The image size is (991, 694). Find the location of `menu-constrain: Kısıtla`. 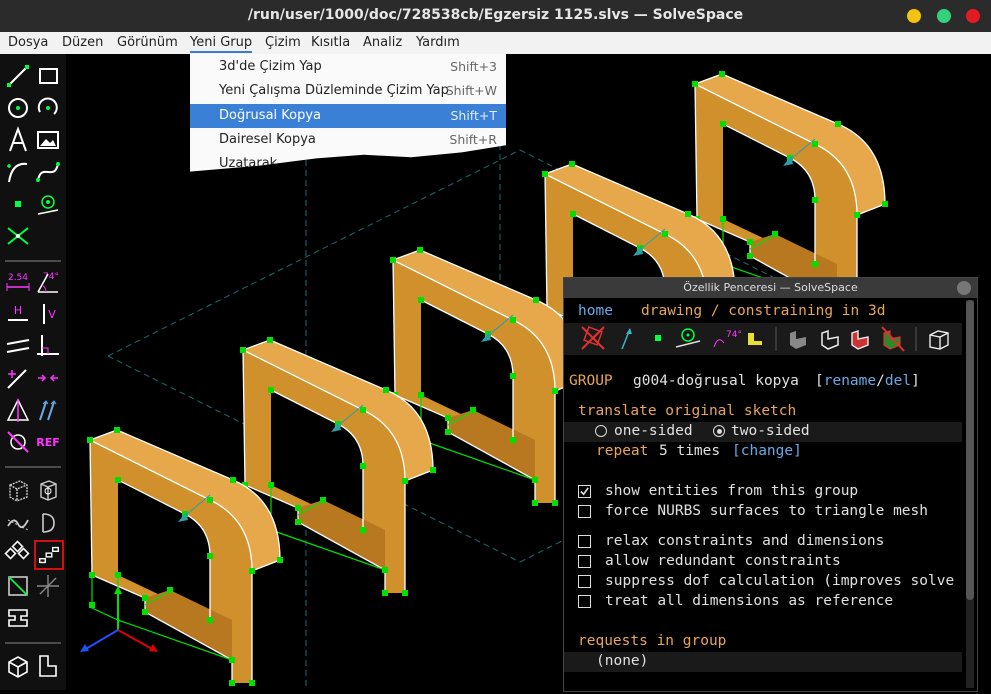

menu-constrain: Kısıtla is located at coordinates (330, 42).